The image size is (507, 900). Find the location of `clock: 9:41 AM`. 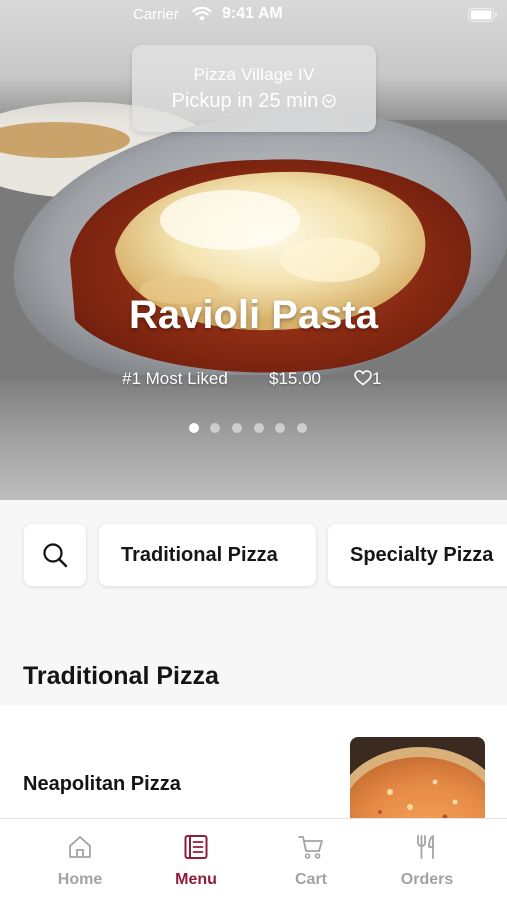

clock: 9:41 AM is located at coordinates (252, 13).